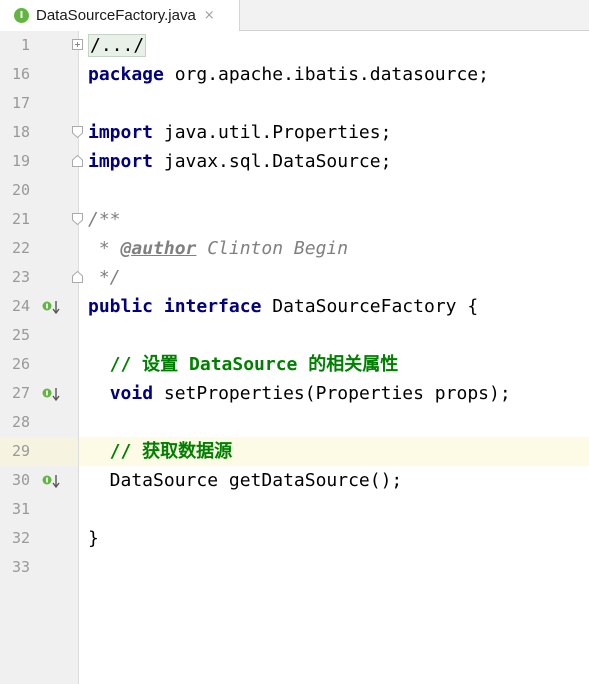  What do you see at coordinates (294, 335) in the screenshot?
I see `code-line: 25` at bounding box center [294, 335].